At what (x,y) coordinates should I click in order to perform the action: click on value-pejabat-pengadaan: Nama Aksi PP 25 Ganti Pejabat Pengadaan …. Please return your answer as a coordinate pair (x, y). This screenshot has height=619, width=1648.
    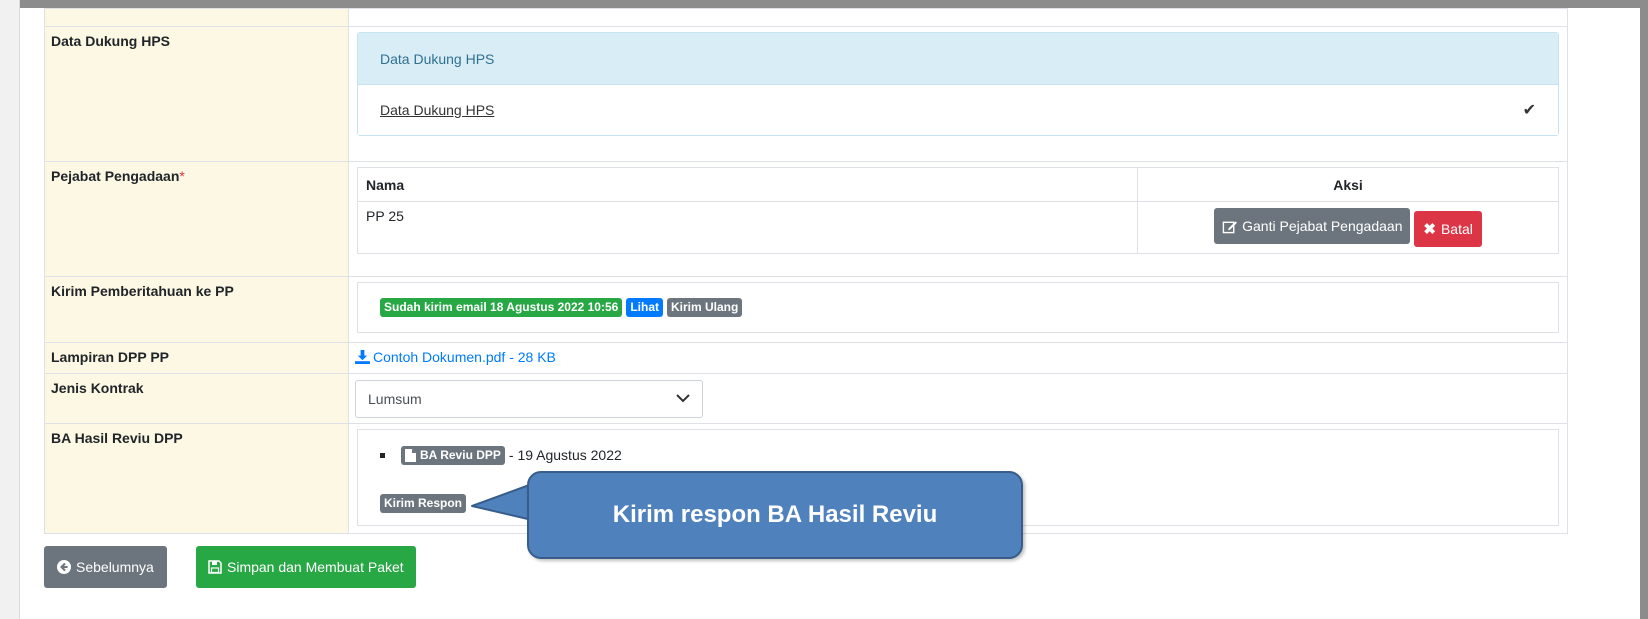
    Looking at the image, I should click on (958, 219).